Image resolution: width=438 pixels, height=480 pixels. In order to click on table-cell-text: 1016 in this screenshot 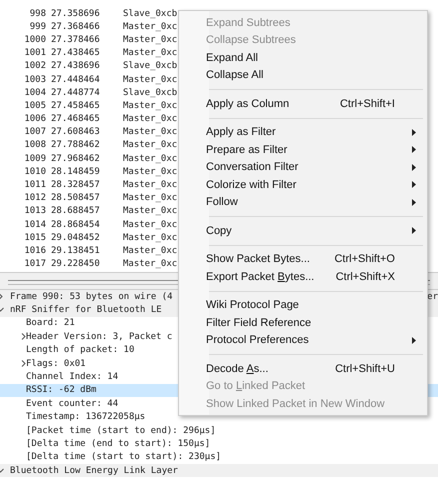, I will do `click(34, 251)`.